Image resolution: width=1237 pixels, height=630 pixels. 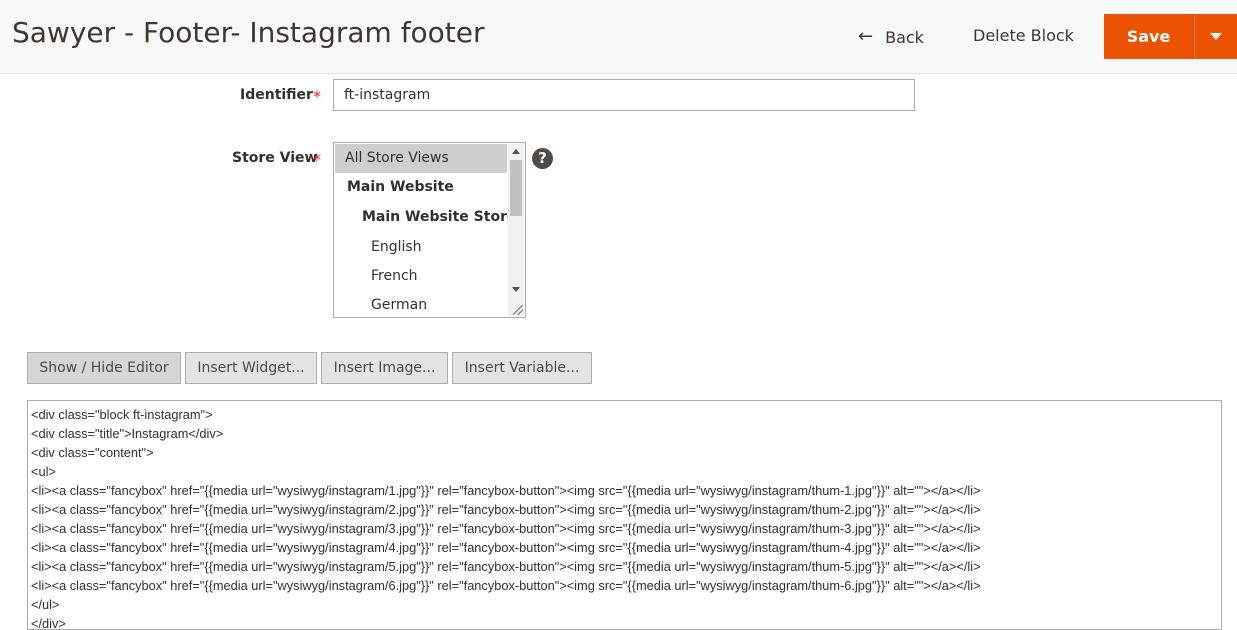 What do you see at coordinates (45, 604) in the screenshot?
I see `code-line: </ul>` at bounding box center [45, 604].